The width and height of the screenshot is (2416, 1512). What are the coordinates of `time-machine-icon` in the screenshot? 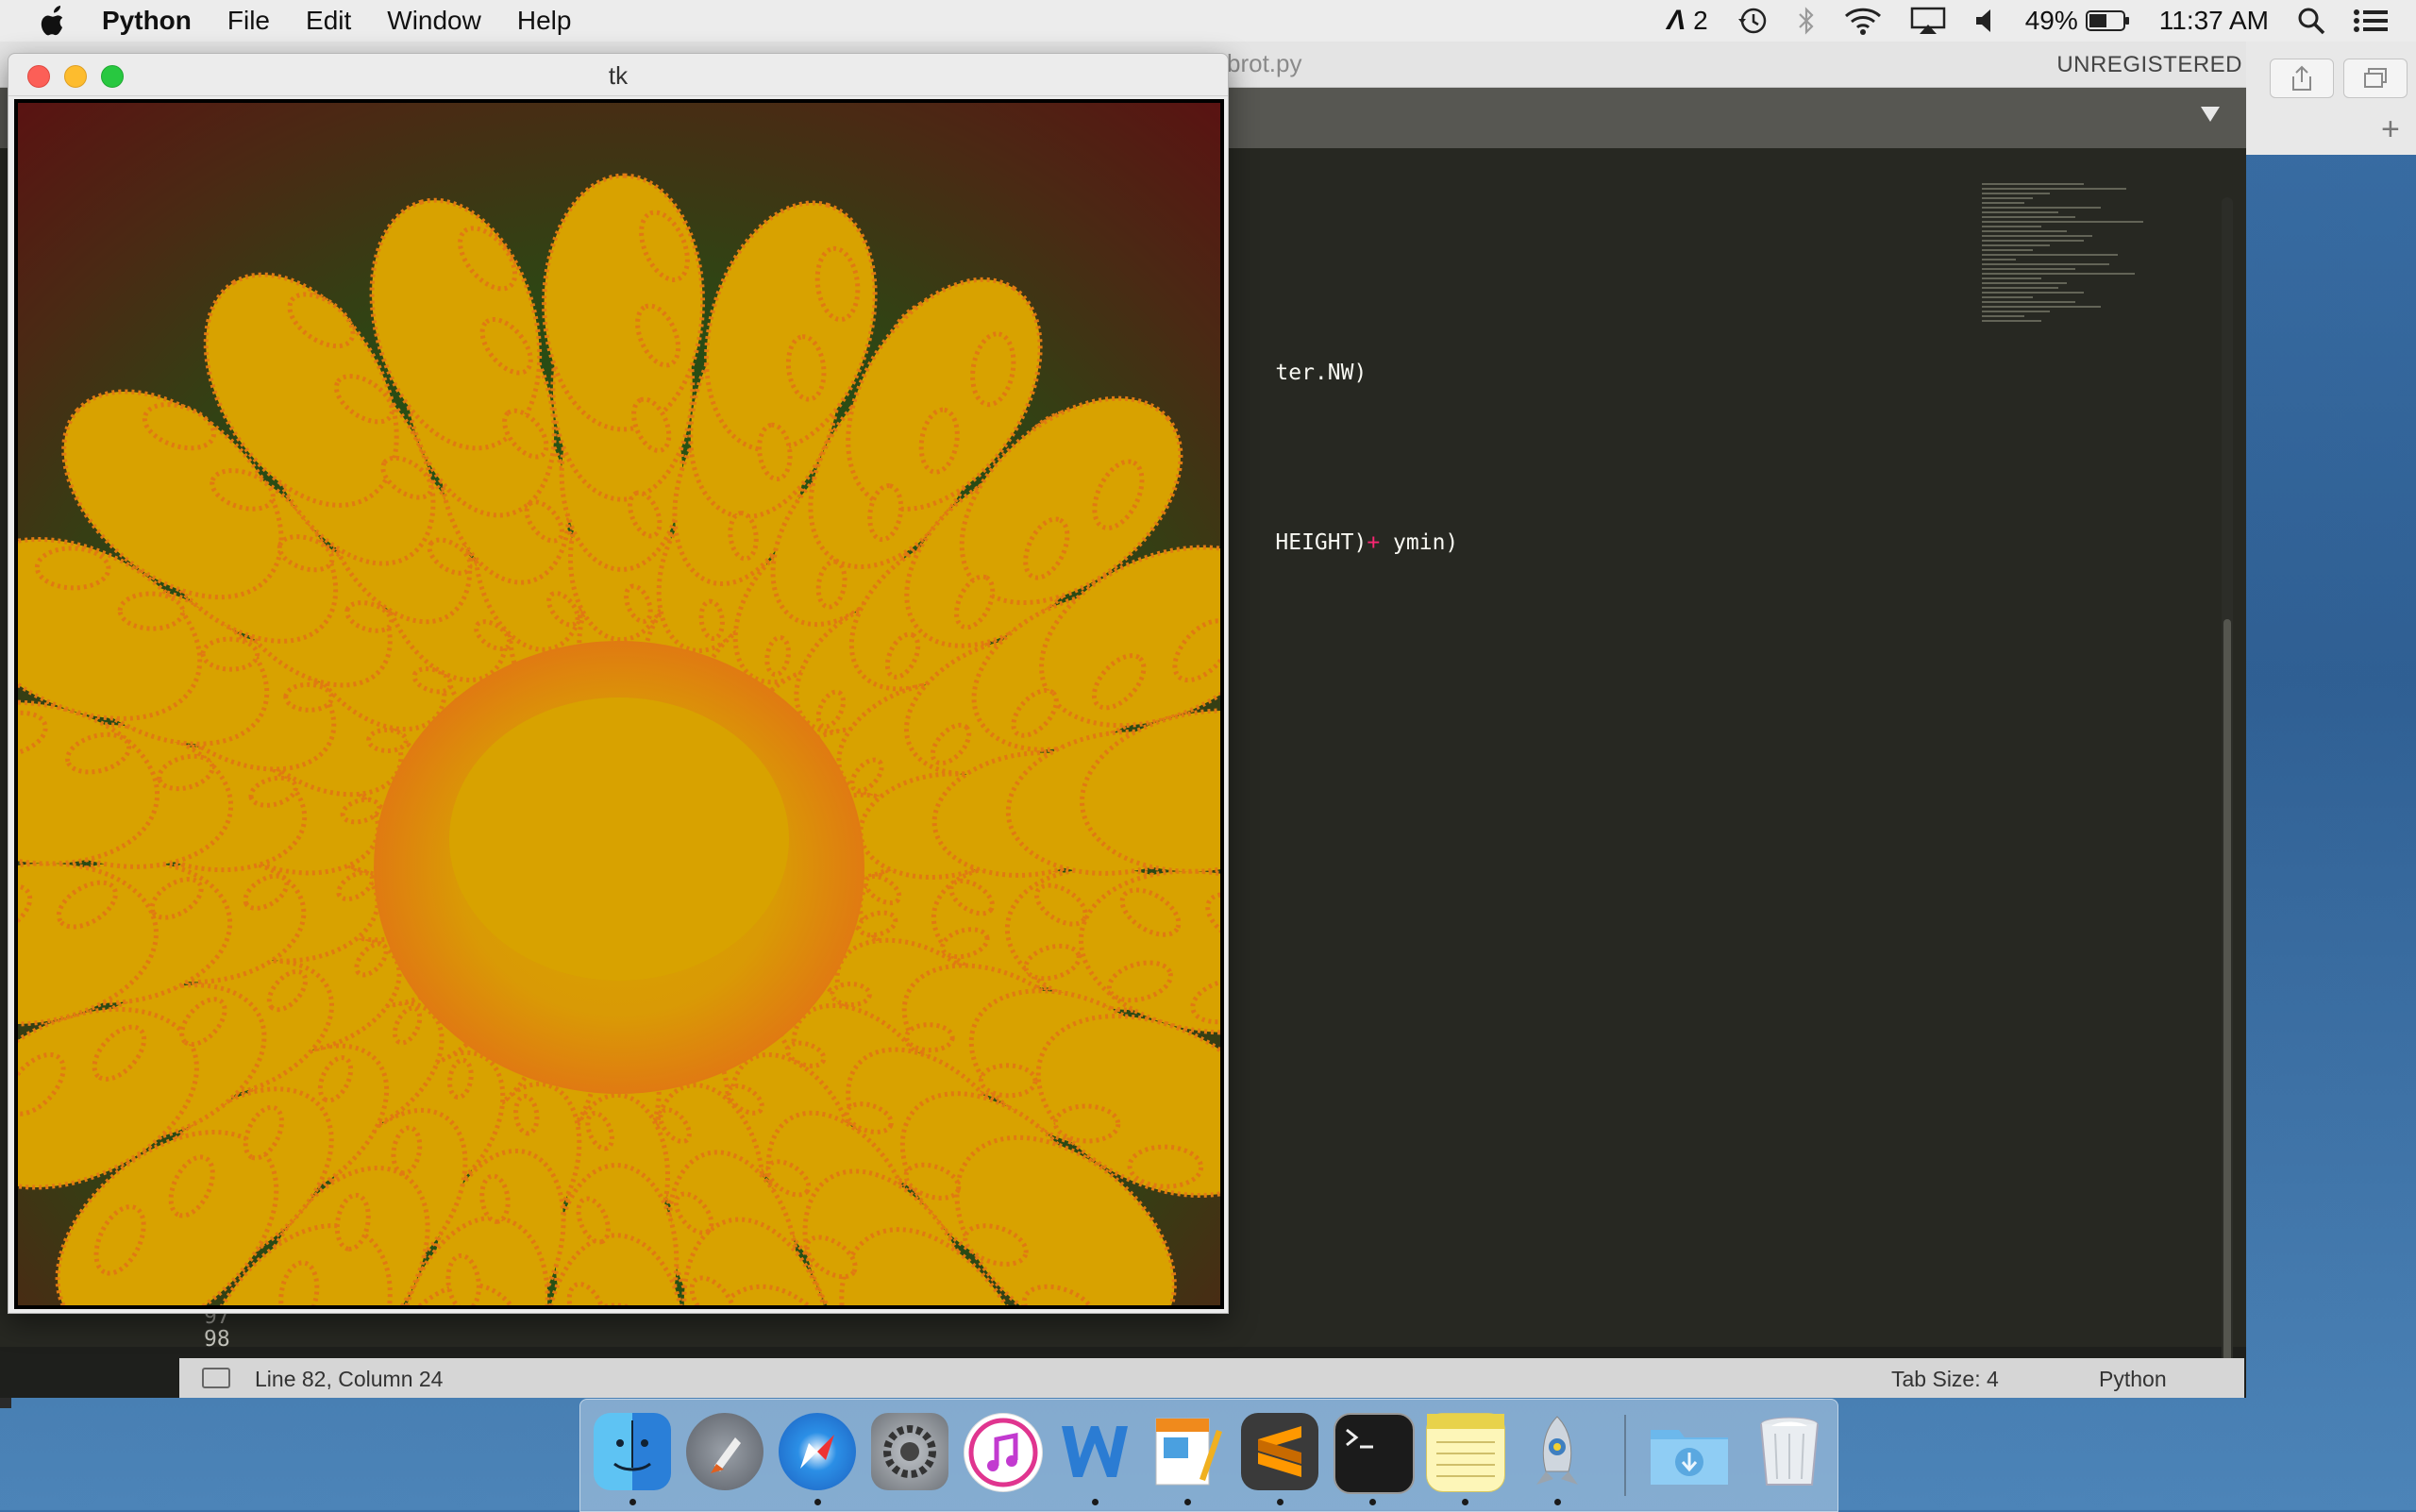 It's located at (1753, 21).